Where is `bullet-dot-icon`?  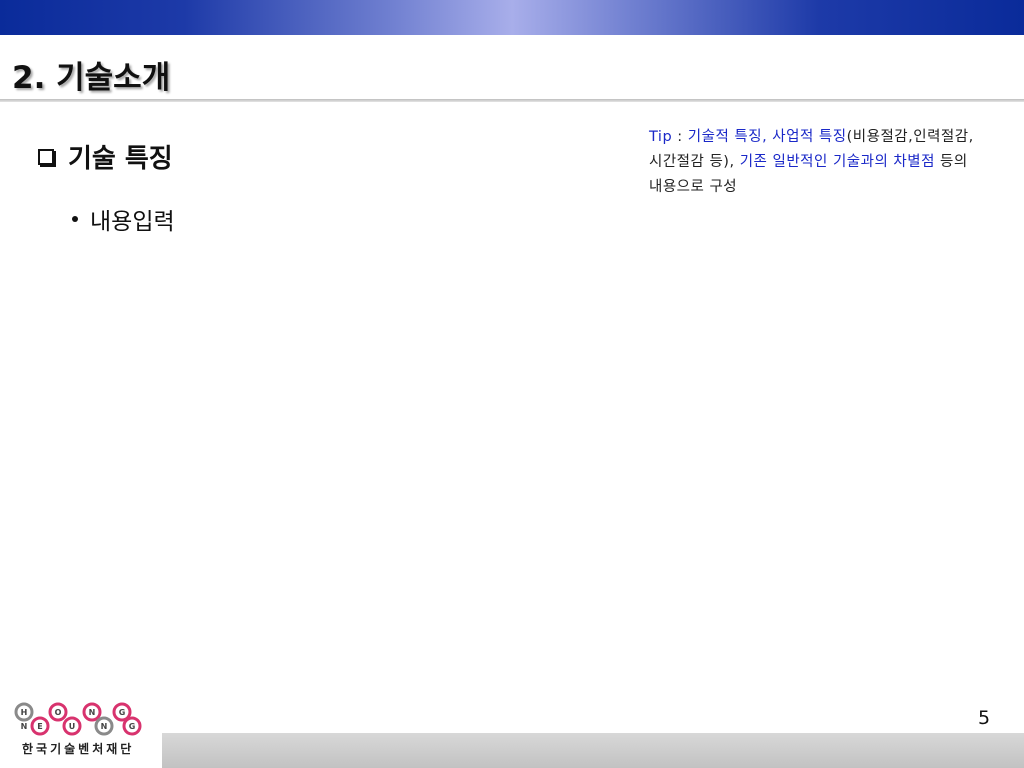
bullet-dot-icon is located at coordinates (75, 219).